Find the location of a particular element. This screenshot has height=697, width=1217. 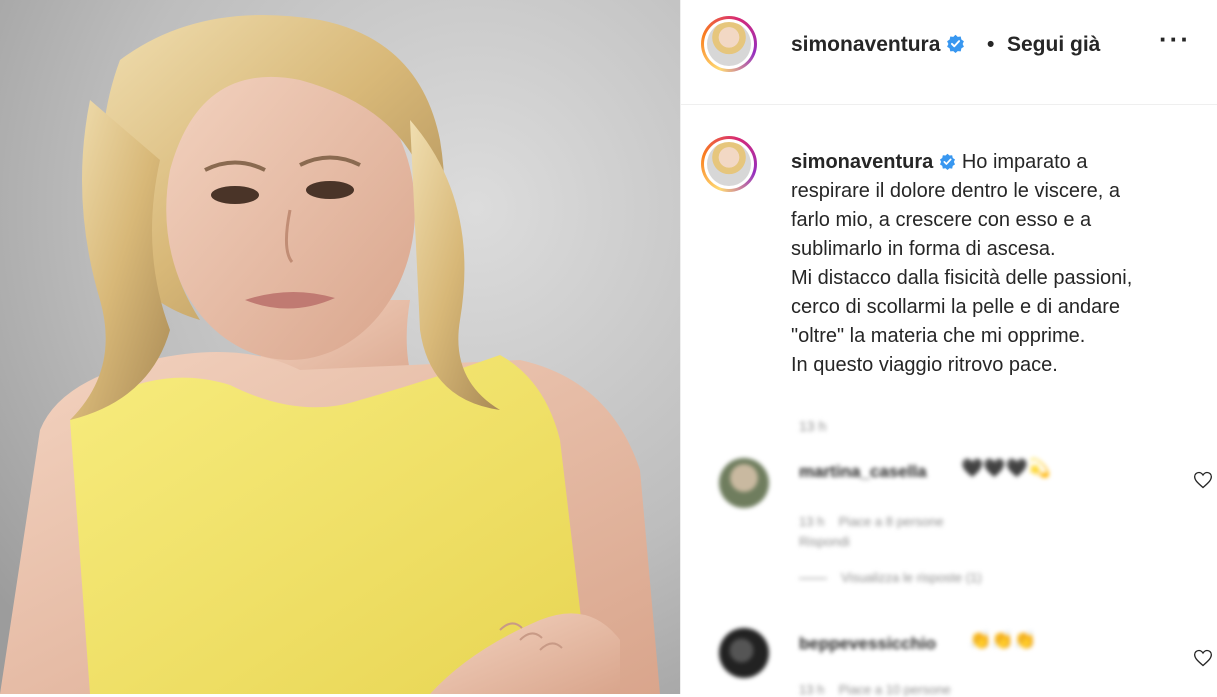

author-username-text: simonaventura is located at coordinates (865, 44).